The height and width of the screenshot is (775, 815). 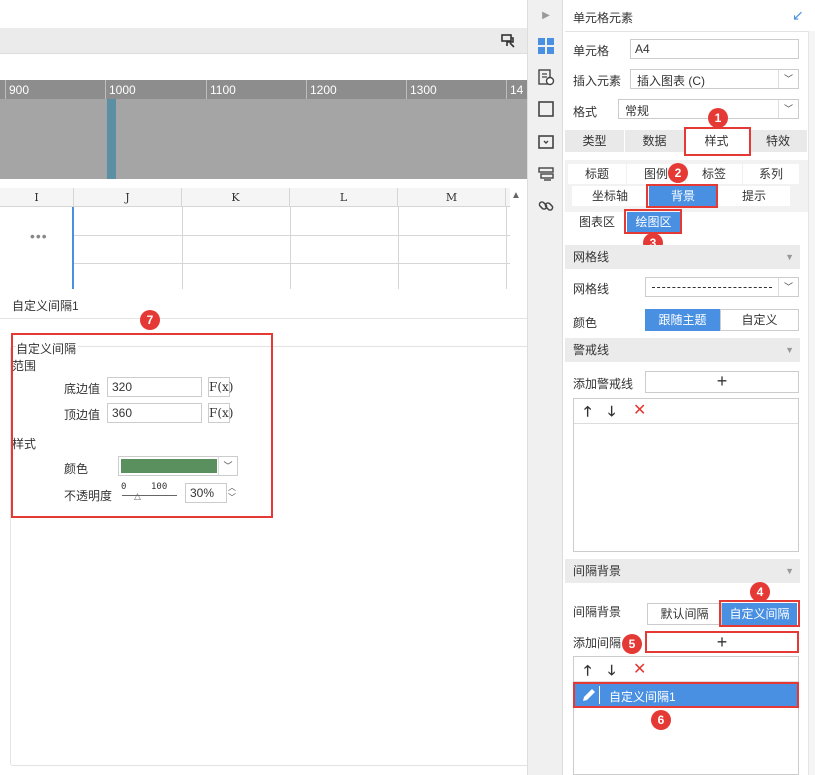 What do you see at coordinates (546, 109) in the screenshot?
I see `border-icon` at bounding box center [546, 109].